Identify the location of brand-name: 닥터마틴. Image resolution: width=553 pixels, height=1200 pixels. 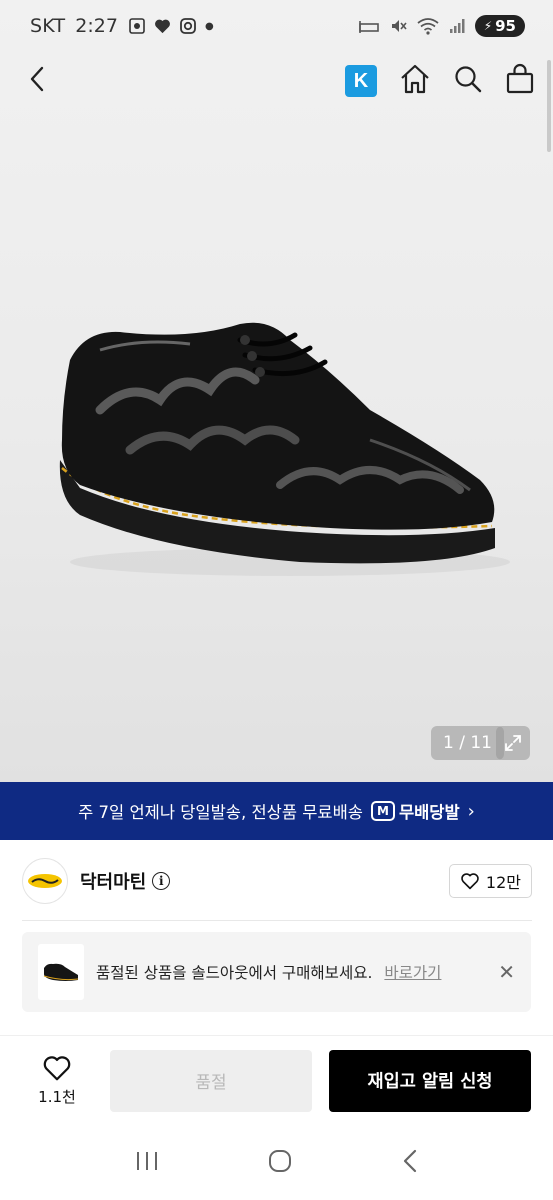
(113, 881).